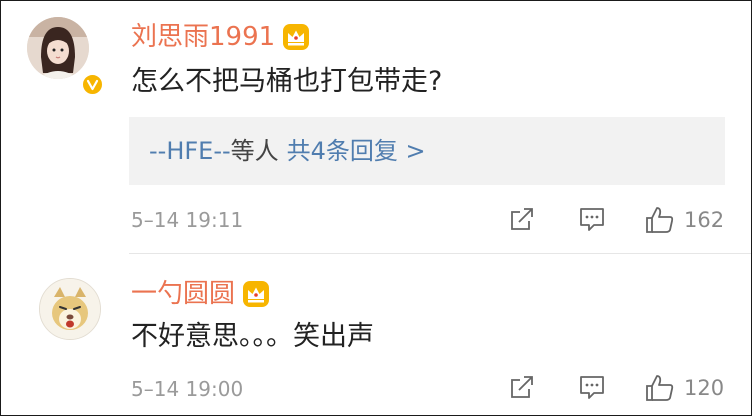 Image resolution: width=752 pixels, height=416 pixels. I want to click on view-replies-link: 共4条回复 >, so click(356, 151).